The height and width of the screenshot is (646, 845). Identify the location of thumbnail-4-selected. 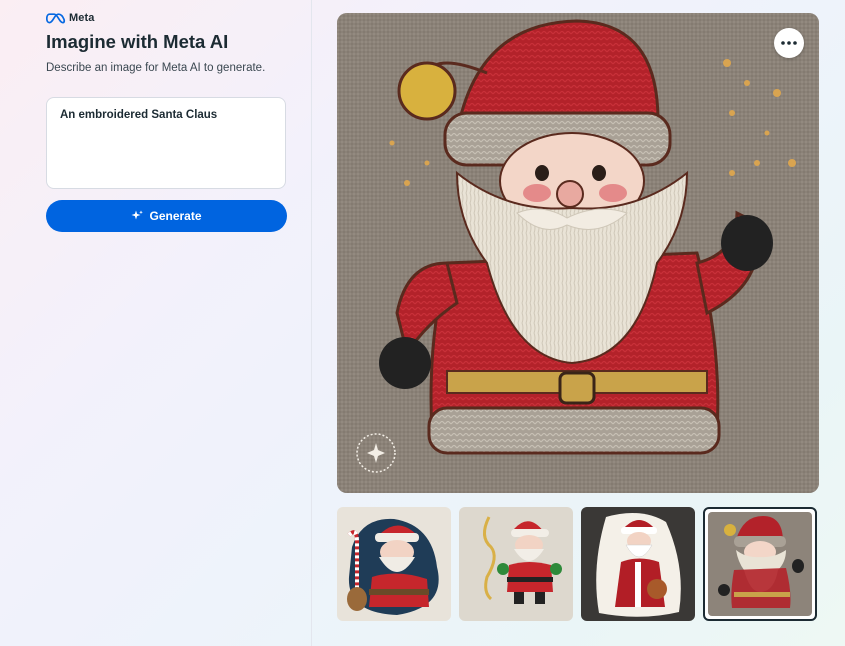
(760, 564).